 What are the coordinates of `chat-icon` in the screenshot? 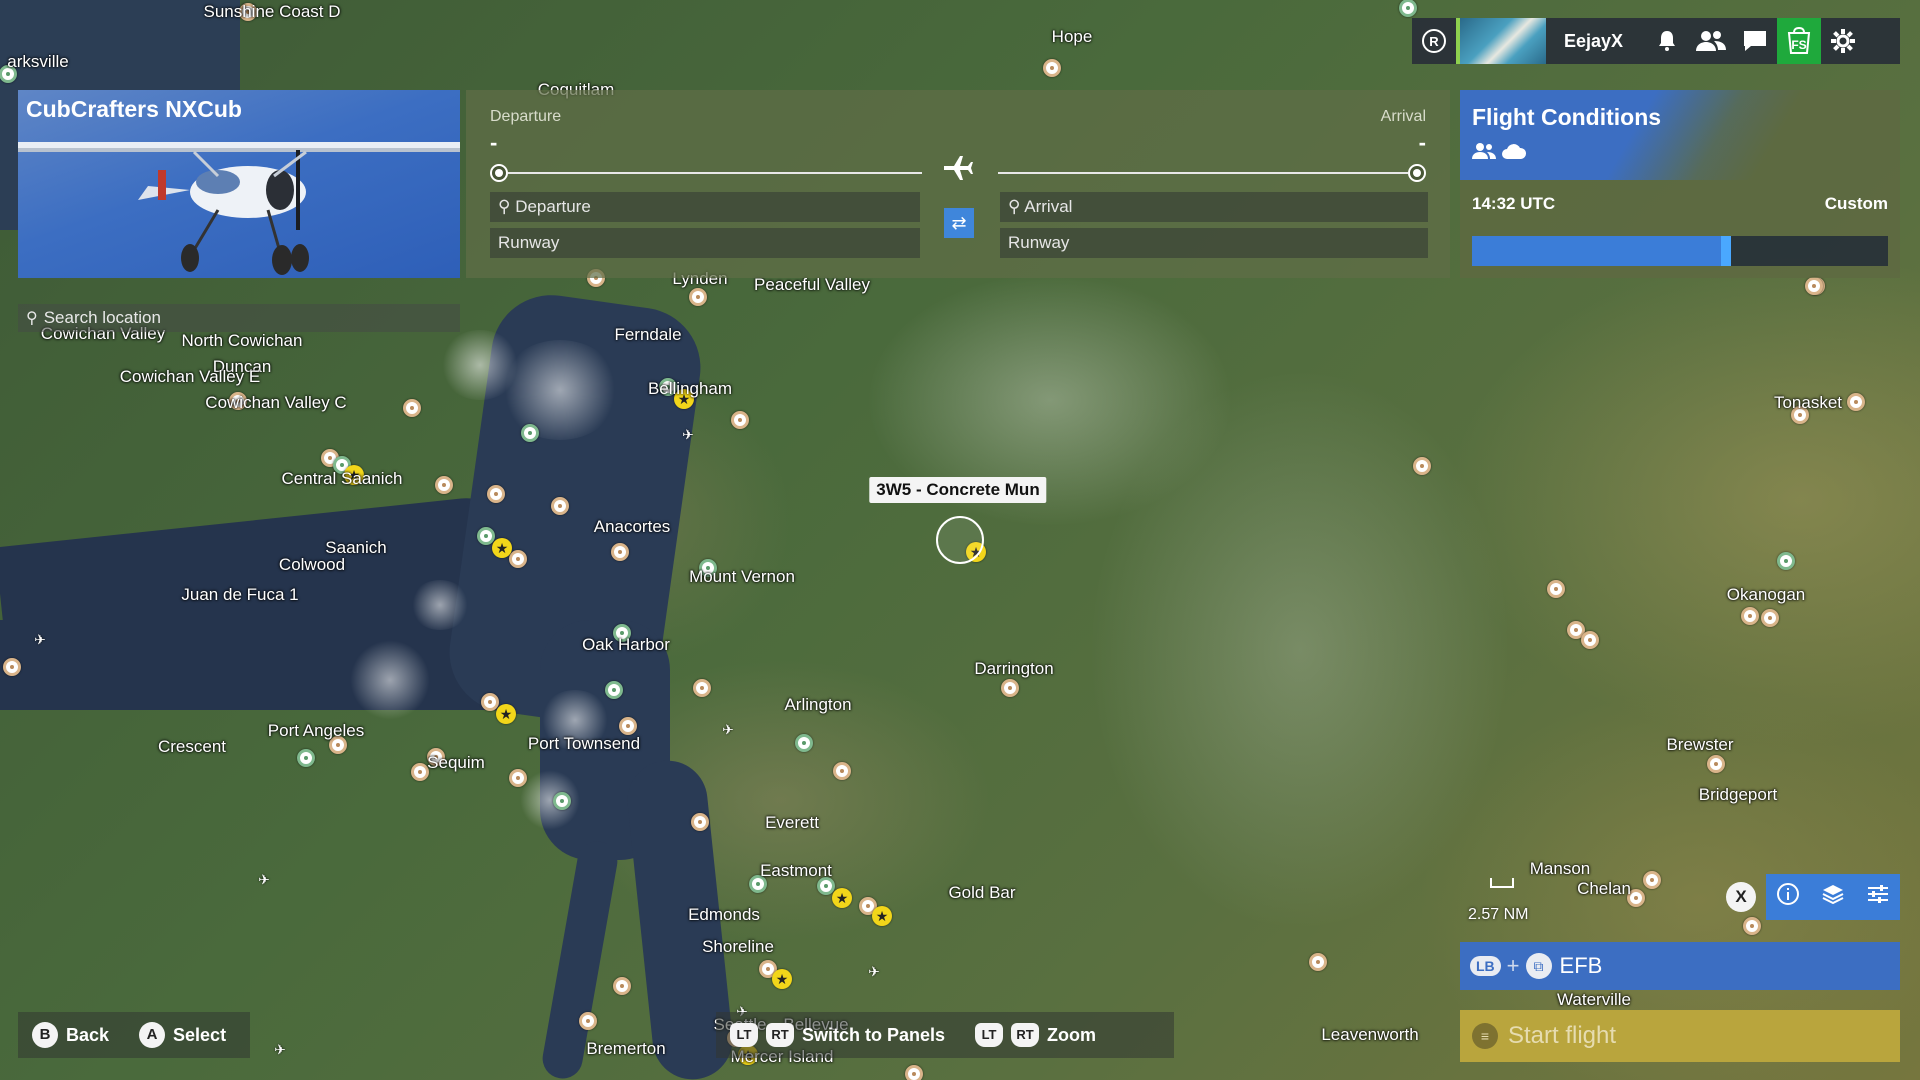 It's located at (1755, 41).